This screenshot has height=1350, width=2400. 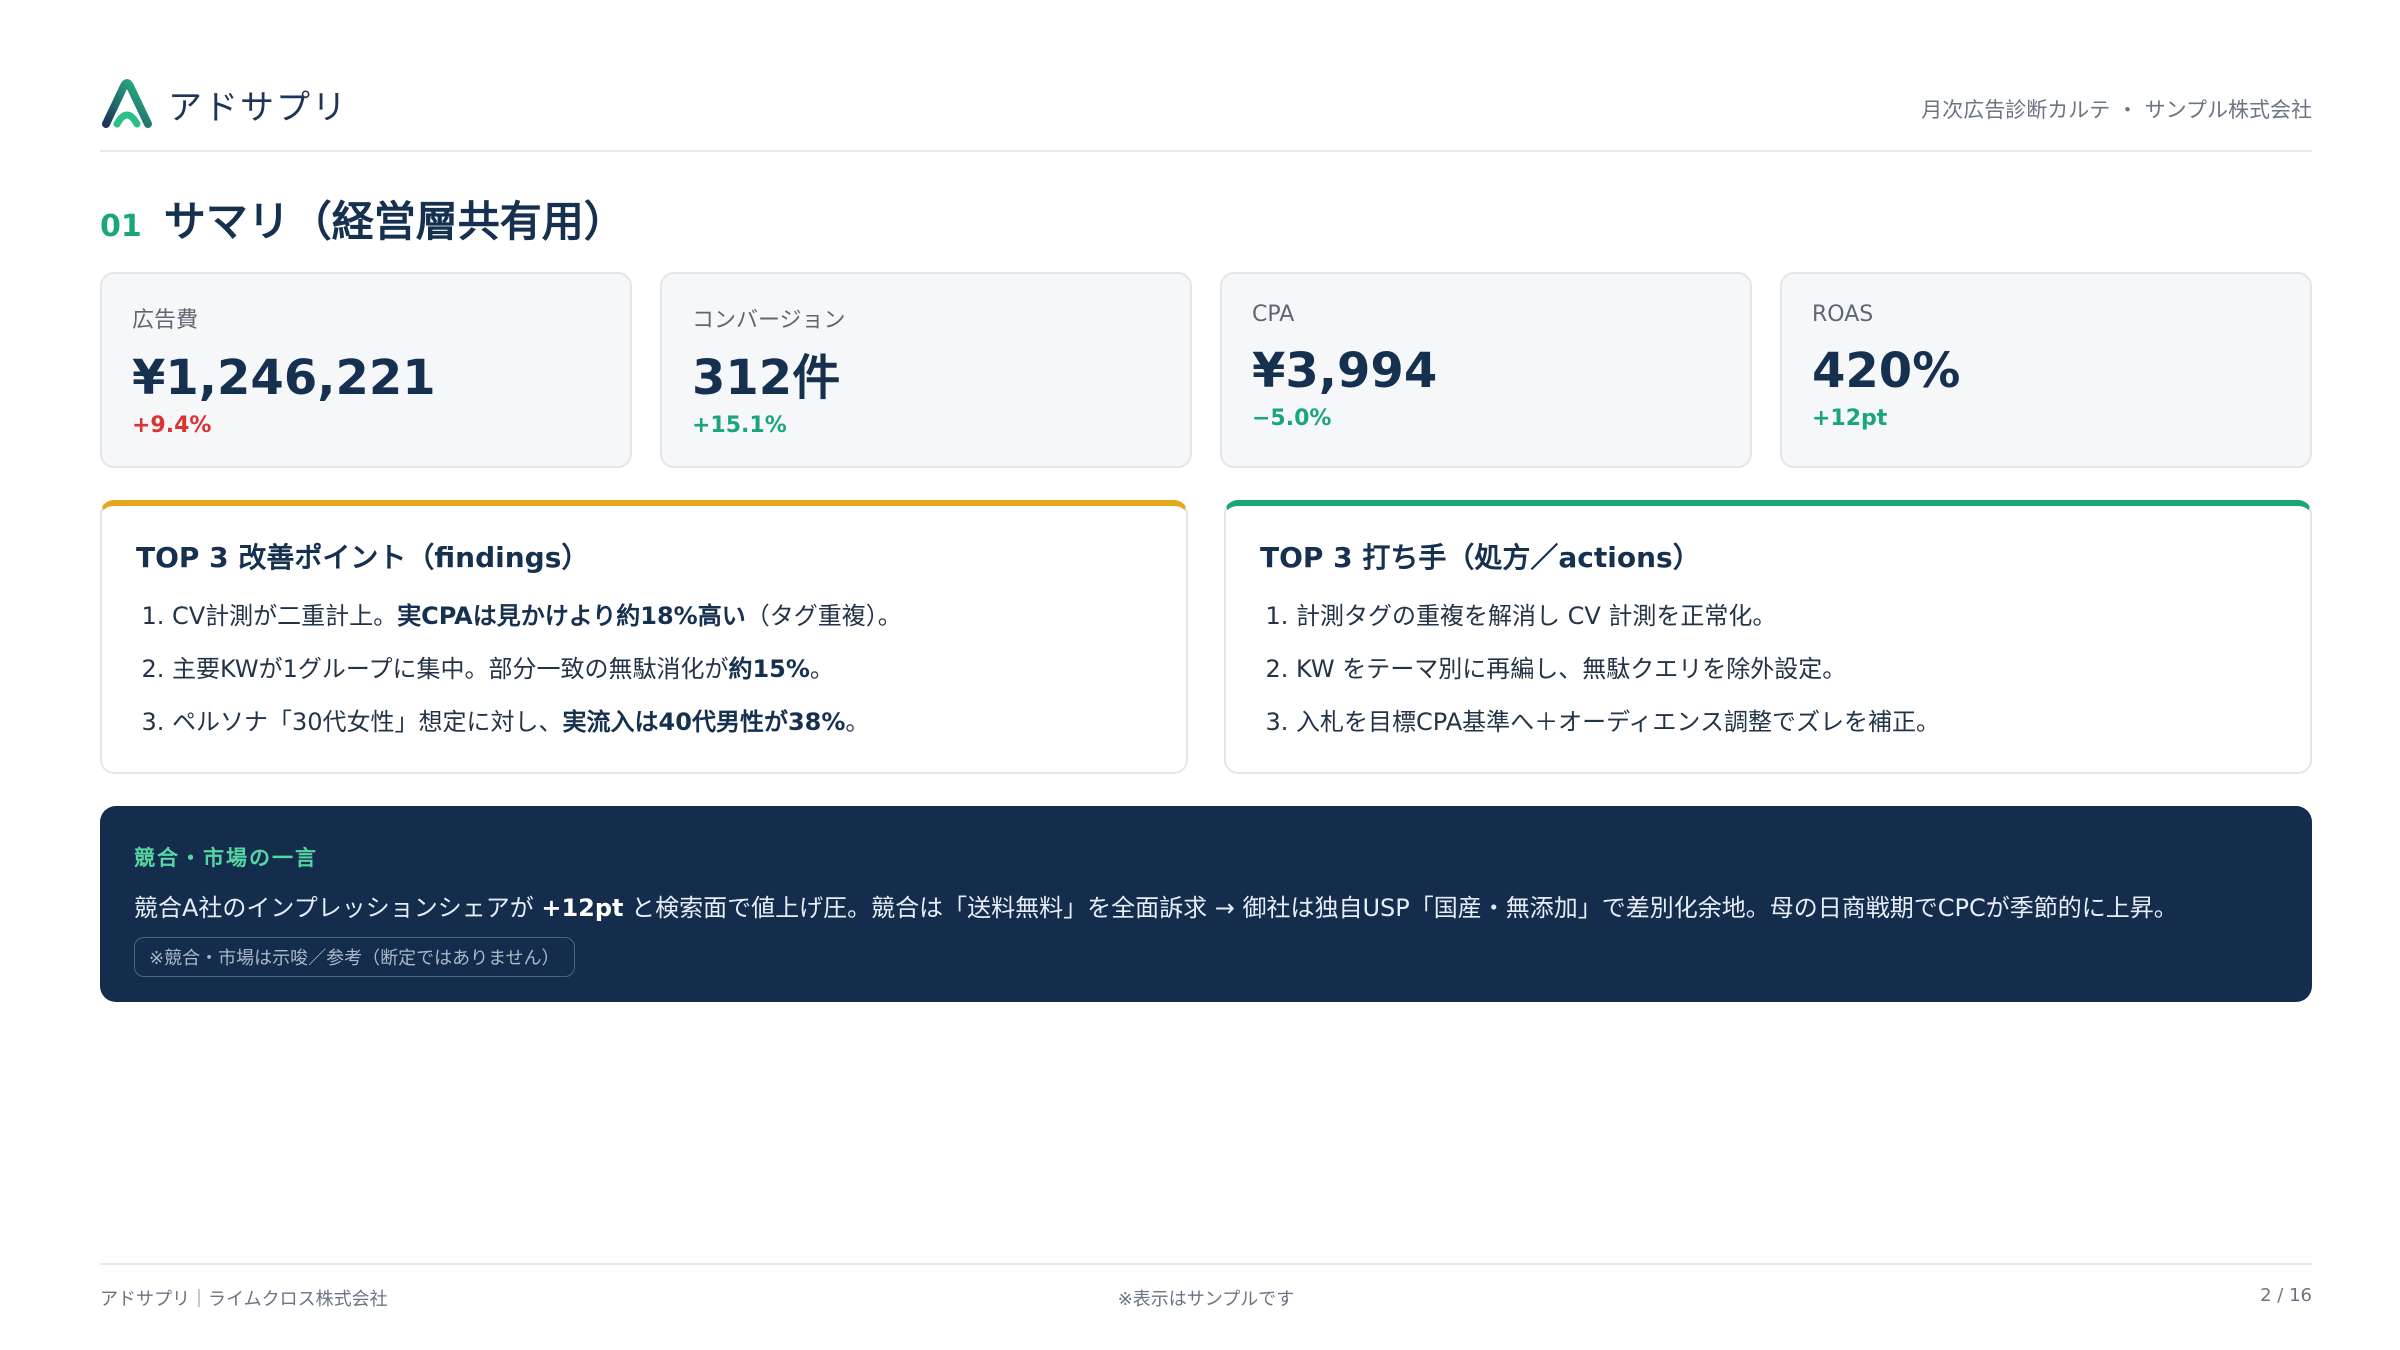 I want to click on kpi-delta: +12pt, so click(x=1850, y=418).